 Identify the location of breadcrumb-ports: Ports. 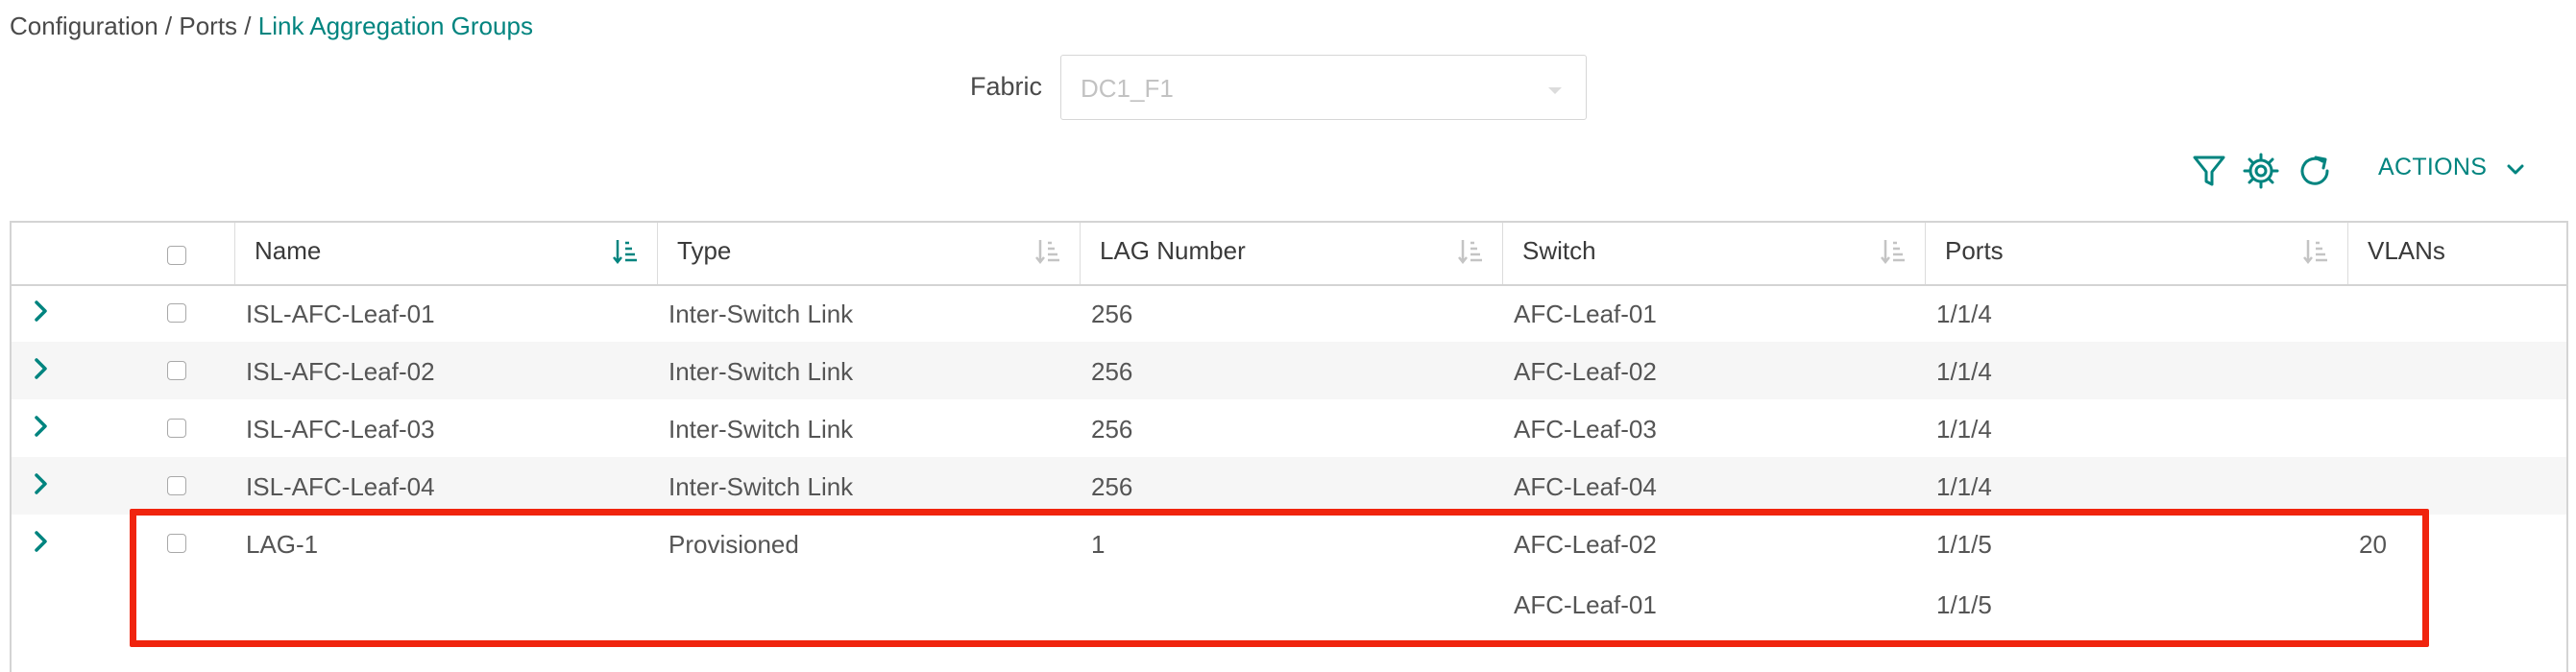
(208, 26).